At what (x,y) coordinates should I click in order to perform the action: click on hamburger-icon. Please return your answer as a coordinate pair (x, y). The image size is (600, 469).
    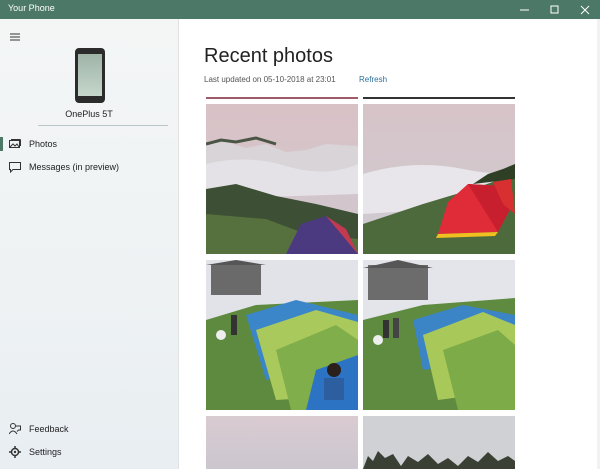
    Looking at the image, I should click on (15, 37).